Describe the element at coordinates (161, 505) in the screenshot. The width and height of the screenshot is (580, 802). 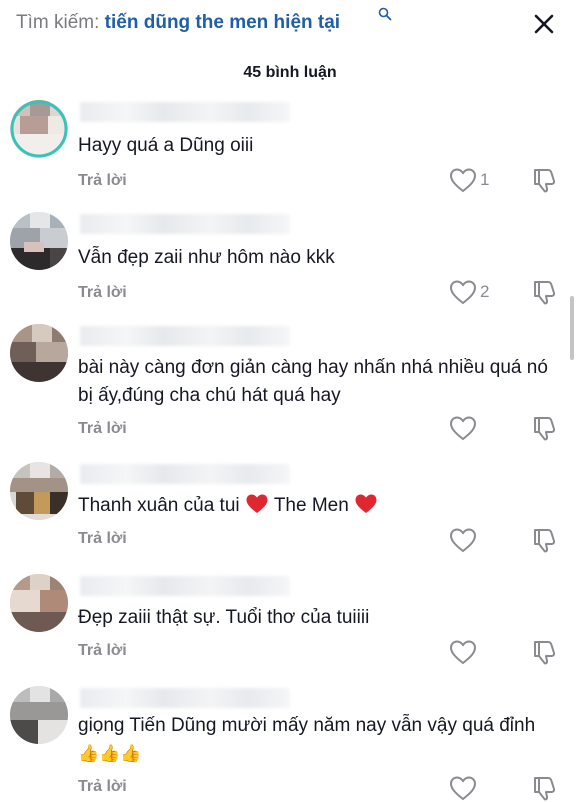
I see `comment-text-part: Thanh xuân của tui` at that location.